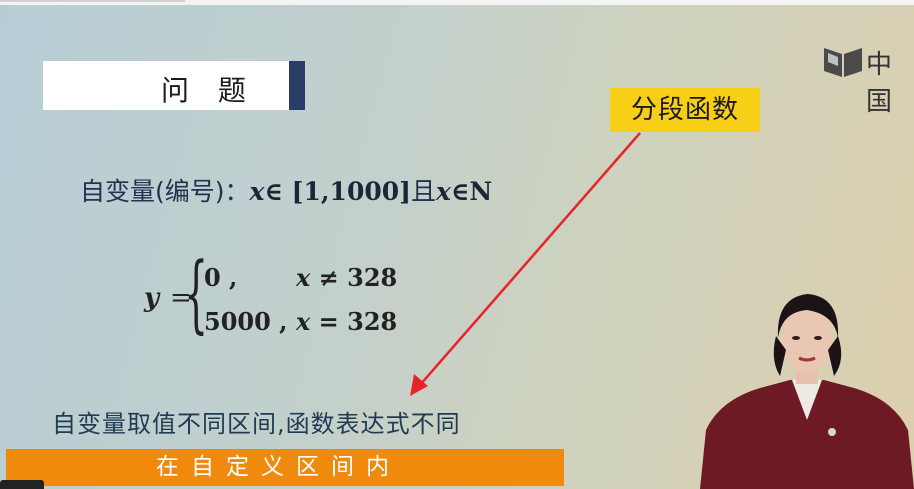 The width and height of the screenshot is (914, 489). Describe the element at coordinates (354, 321) in the screenshot. I see `case2-cond: = 328` at that location.